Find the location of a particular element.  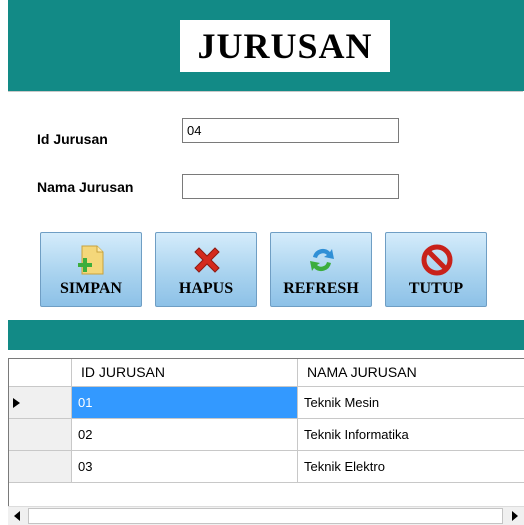

grid-corner is located at coordinates (40, 373).